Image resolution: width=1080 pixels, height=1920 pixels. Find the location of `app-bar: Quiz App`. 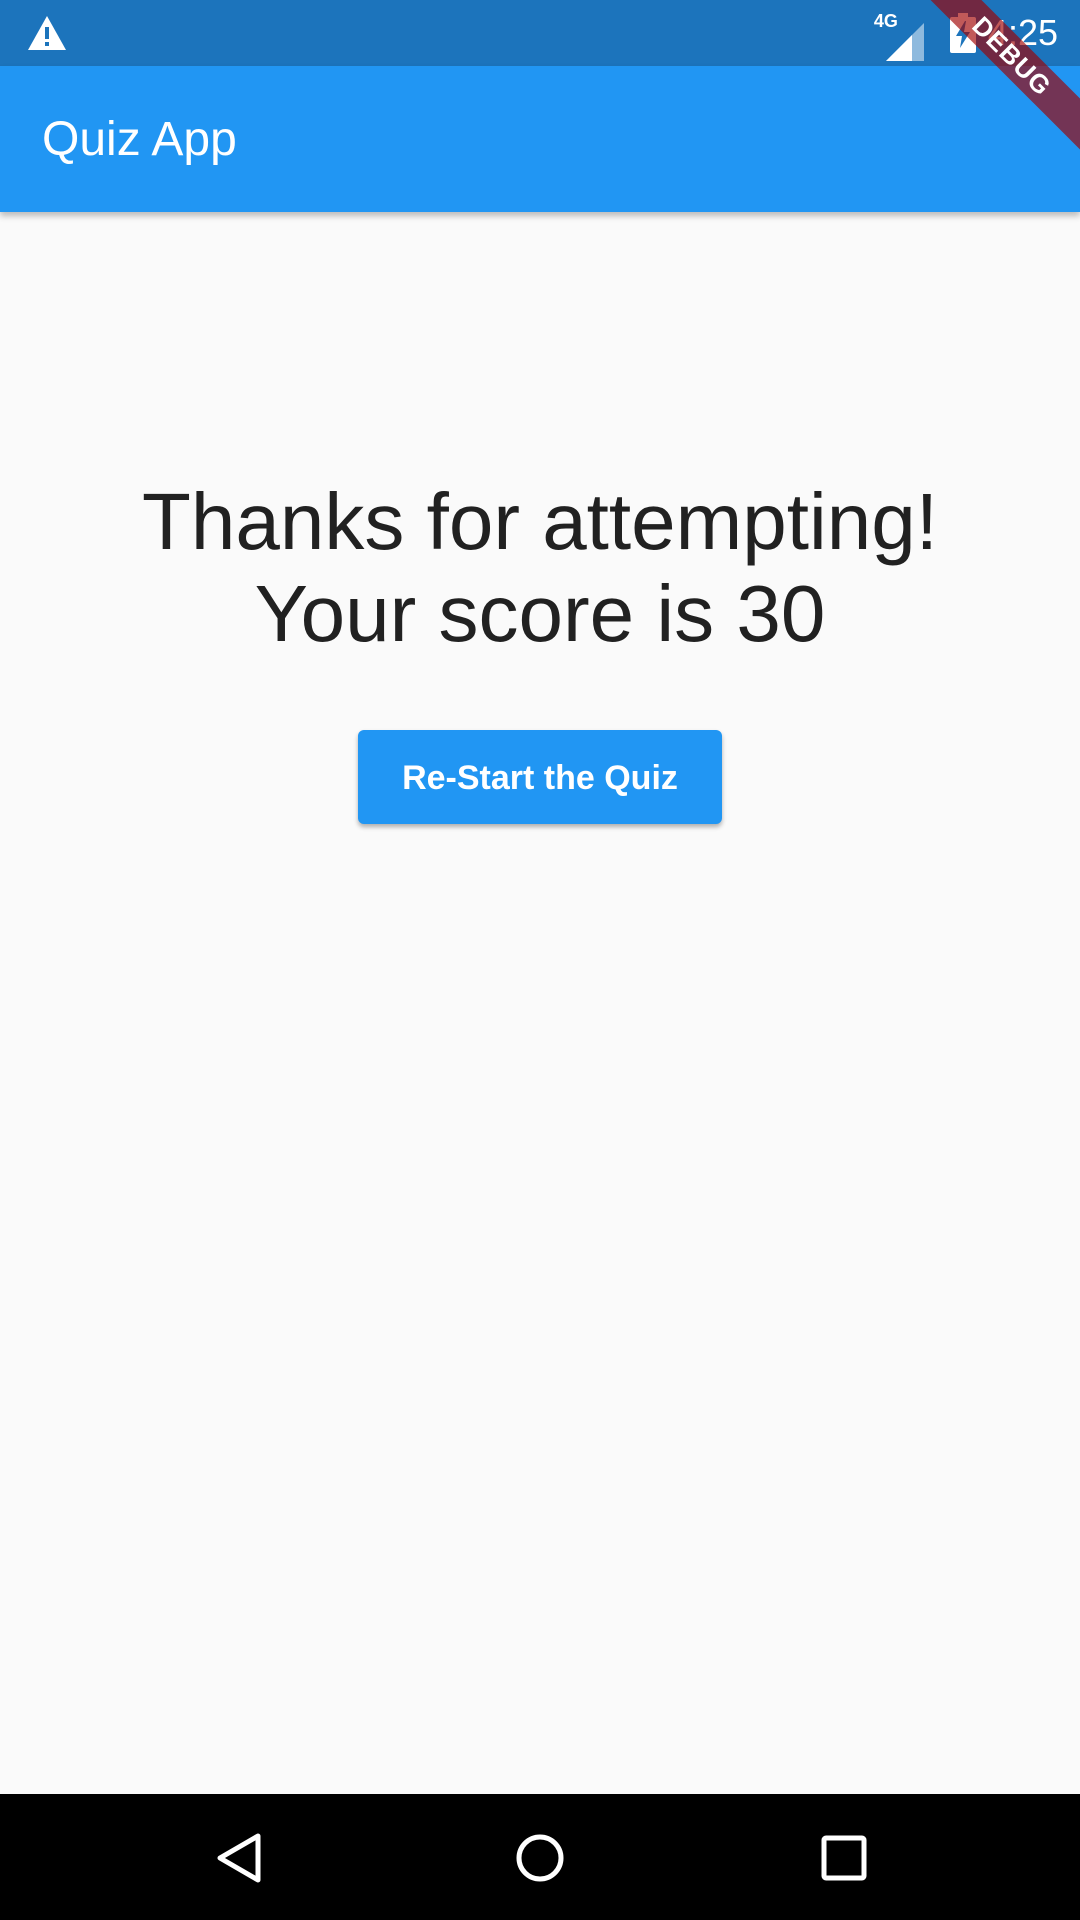

app-bar: Quiz App is located at coordinates (540, 139).